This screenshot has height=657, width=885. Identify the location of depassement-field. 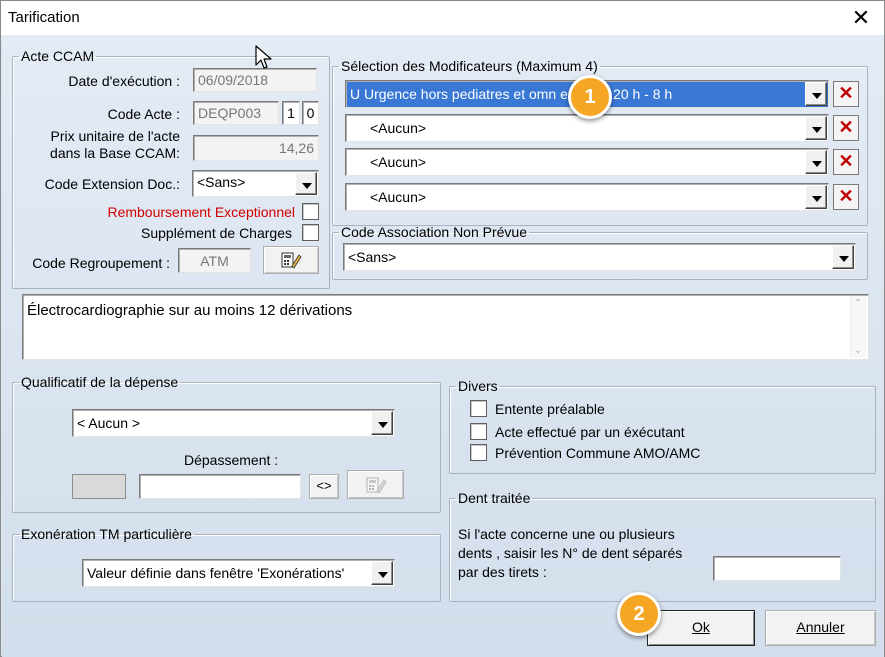
(220, 486).